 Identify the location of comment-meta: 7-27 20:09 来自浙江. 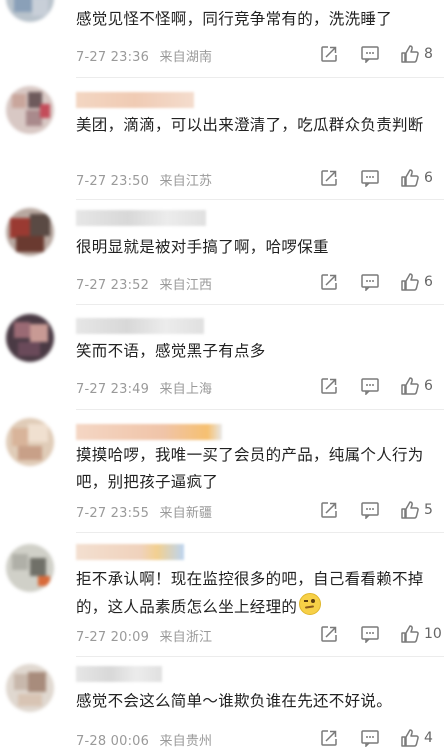
(144, 635).